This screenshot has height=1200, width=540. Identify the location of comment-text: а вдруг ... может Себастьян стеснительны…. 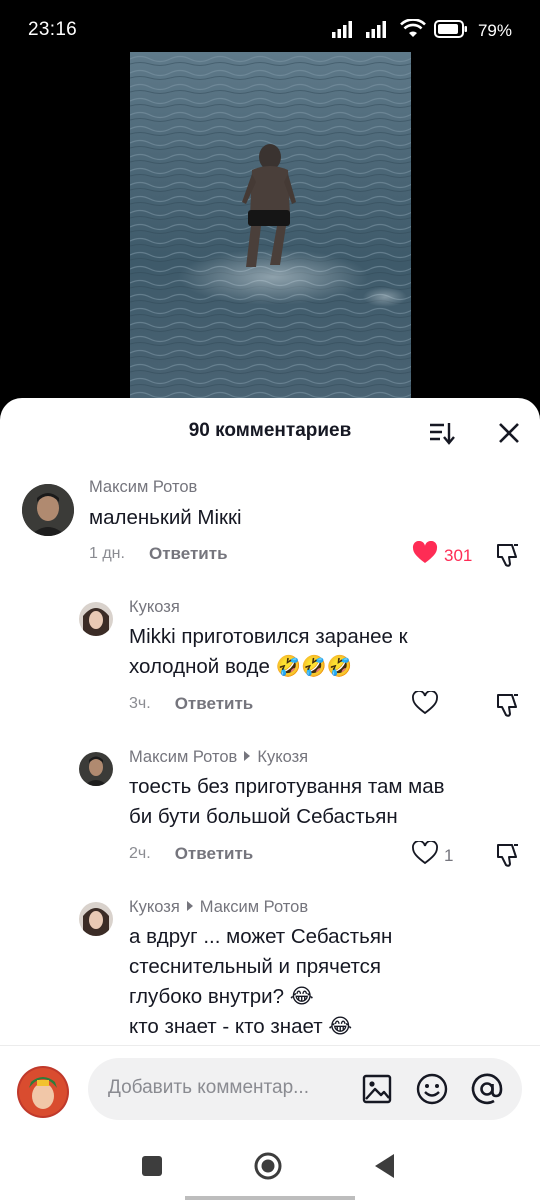
(260, 982).